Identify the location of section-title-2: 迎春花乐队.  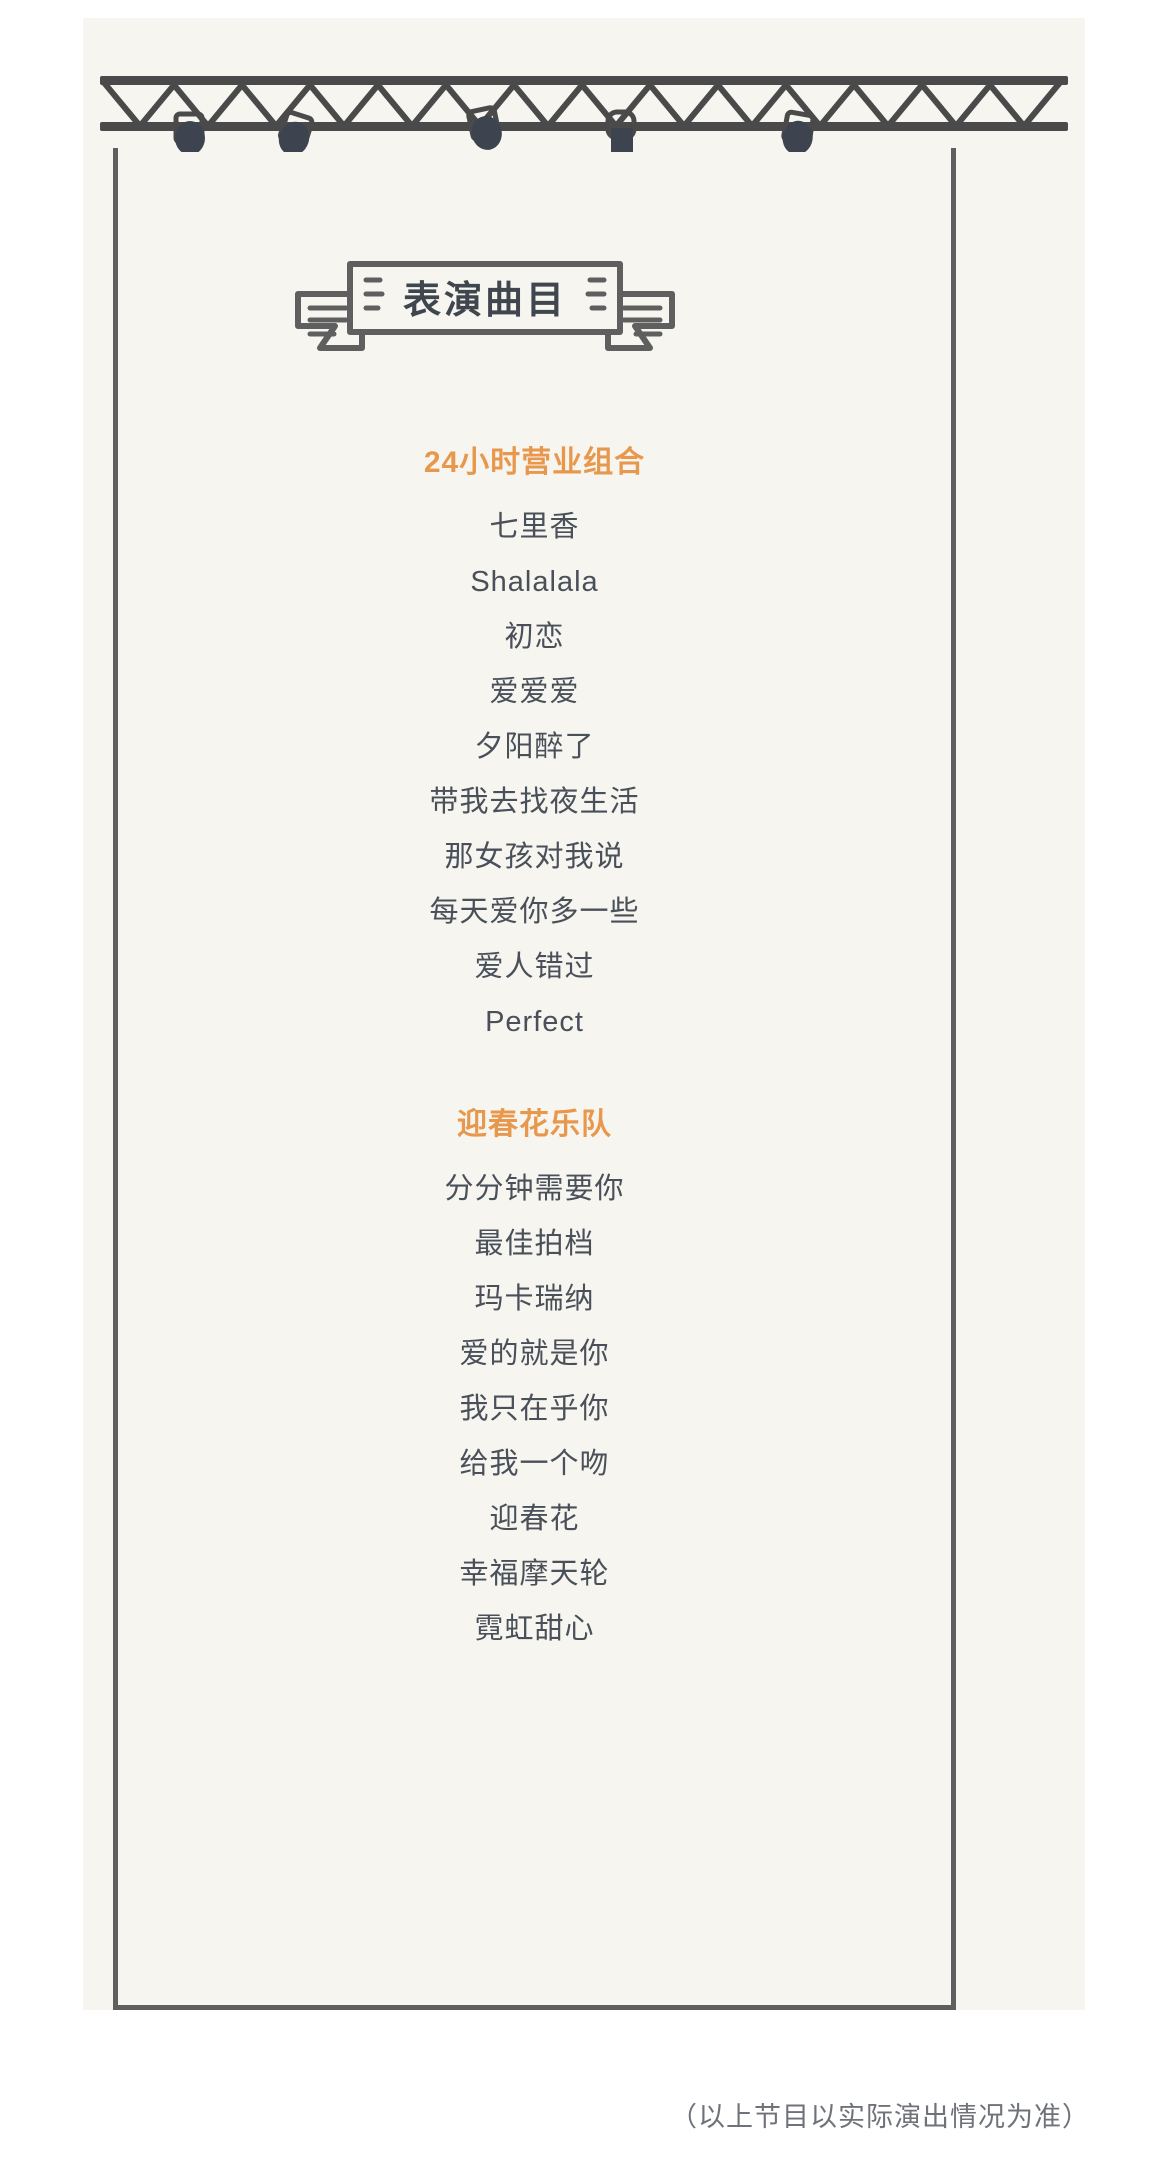
(534, 1124).